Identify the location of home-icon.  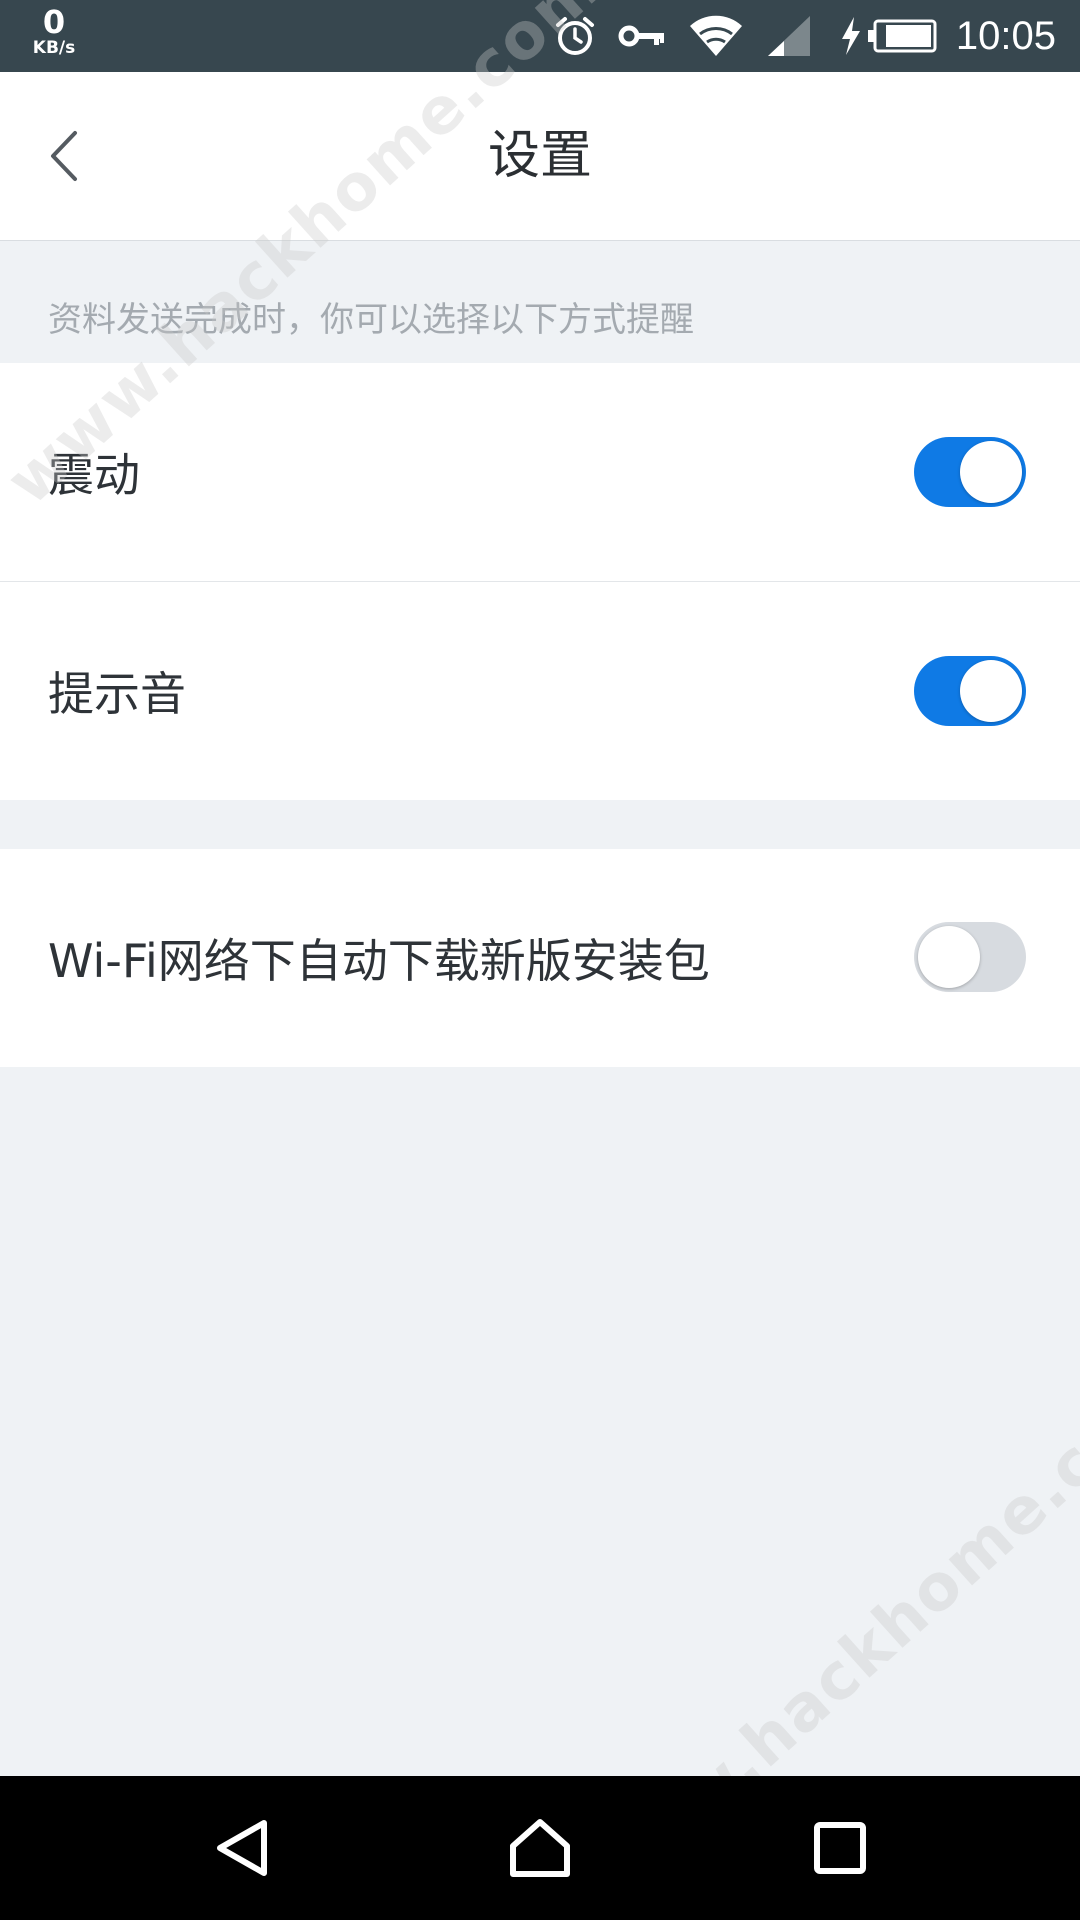
(540, 1848).